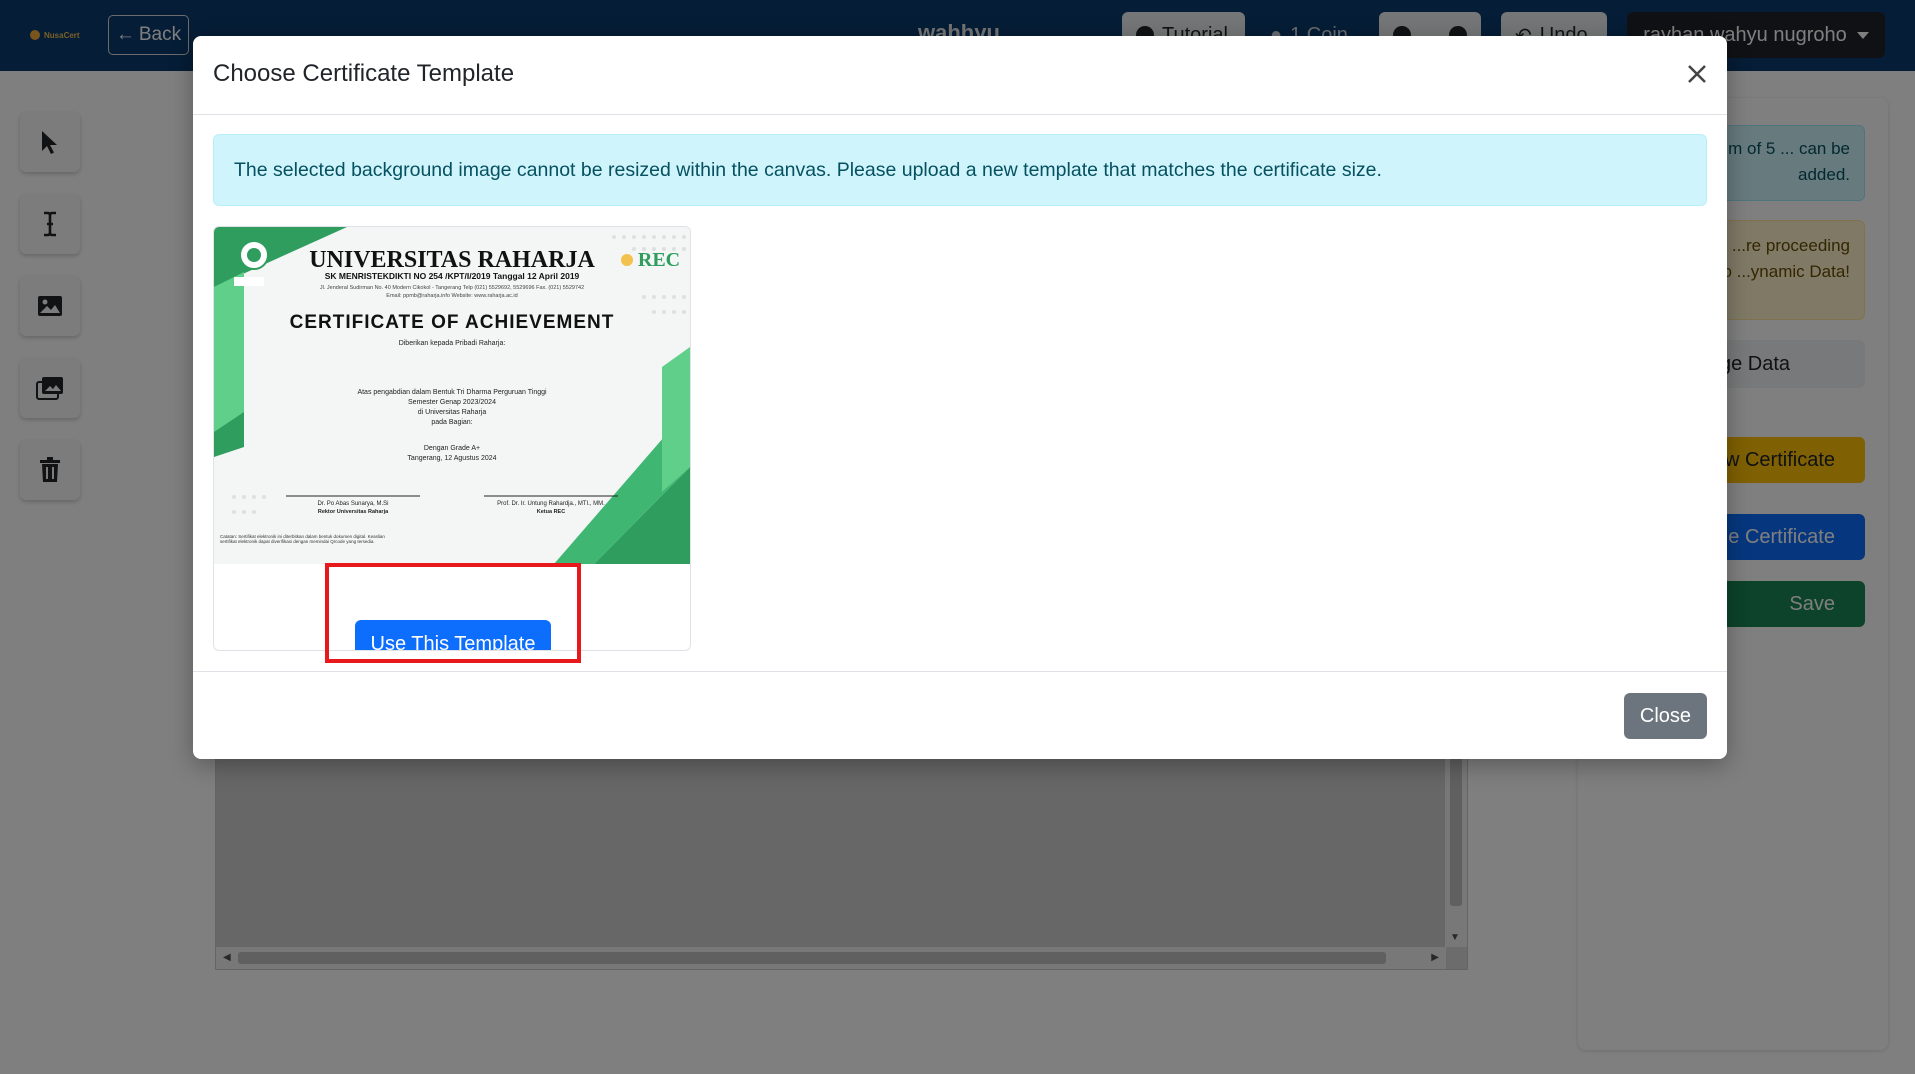 Image resolution: width=1915 pixels, height=1074 pixels. Describe the element at coordinates (960, 715) in the screenshot. I see `modal-footer` at that location.